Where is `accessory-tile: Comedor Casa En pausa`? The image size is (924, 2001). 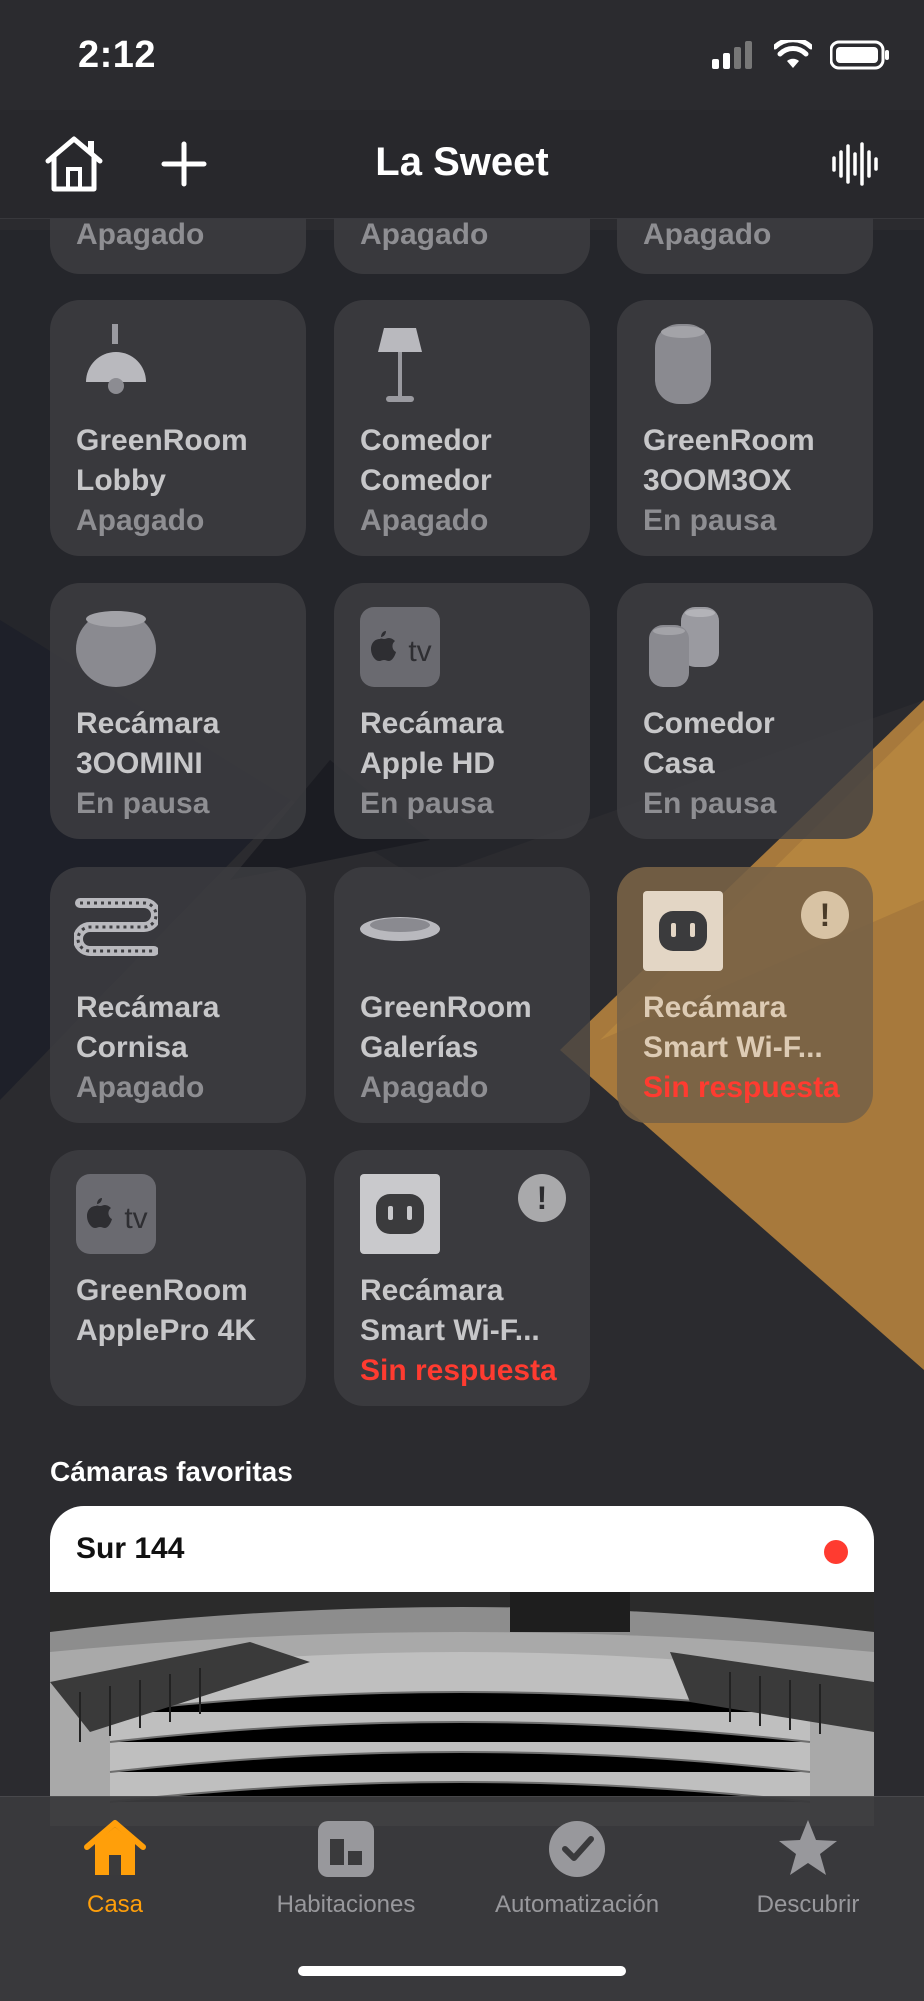 accessory-tile: Comedor Casa En pausa is located at coordinates (745, 711).